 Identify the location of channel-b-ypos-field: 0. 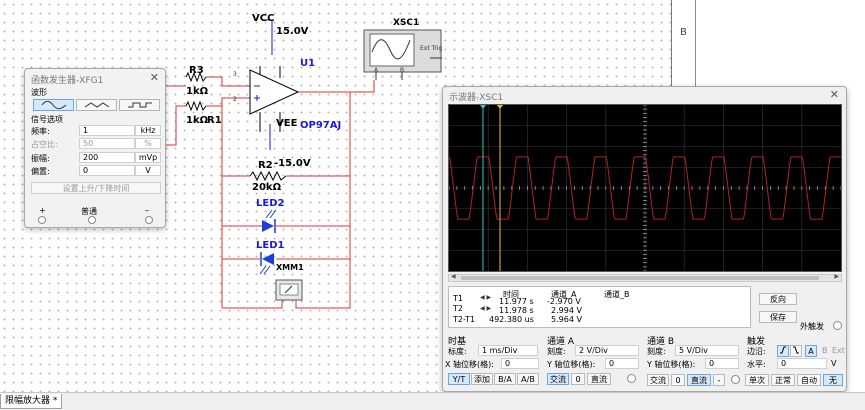
(722, 363).